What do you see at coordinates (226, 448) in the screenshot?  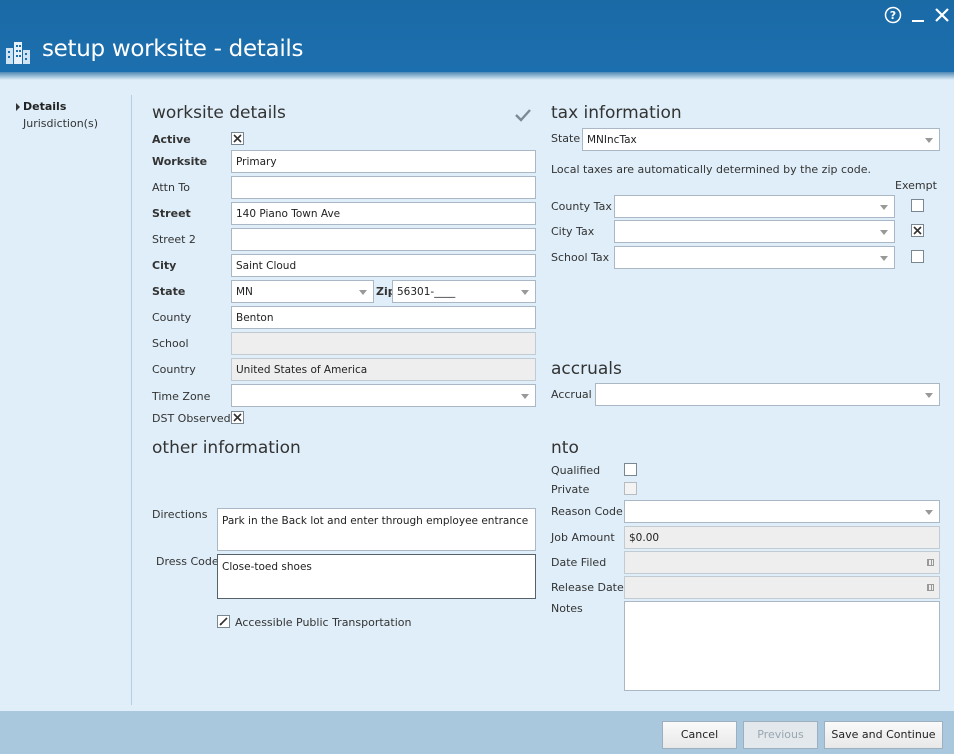 I see `other-information-heading: other information` at bounding box center [226, 448].